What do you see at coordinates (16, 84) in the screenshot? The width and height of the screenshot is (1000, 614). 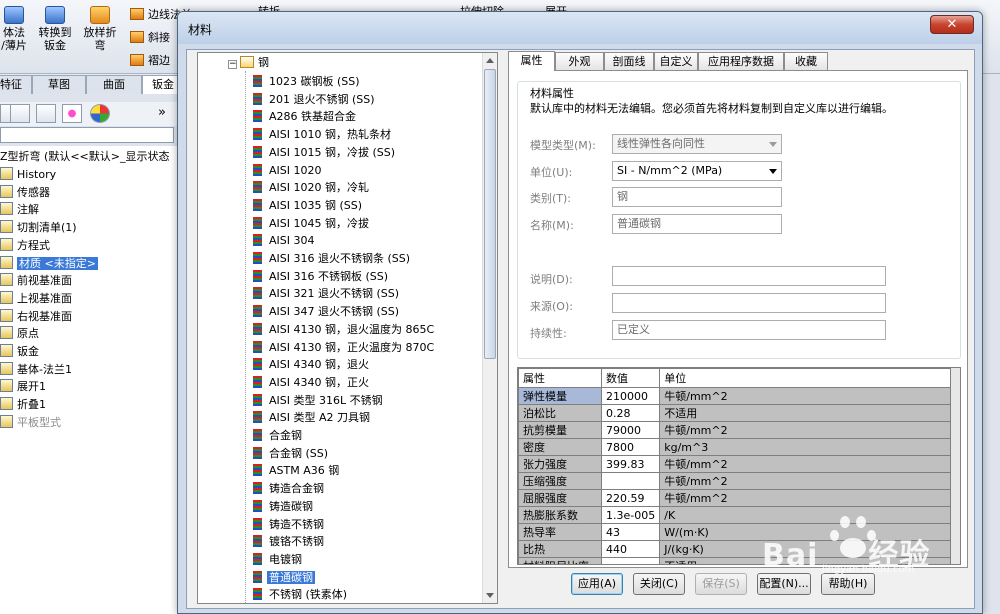 I see `tab-features: 特征` at bounding box center [16, 84].